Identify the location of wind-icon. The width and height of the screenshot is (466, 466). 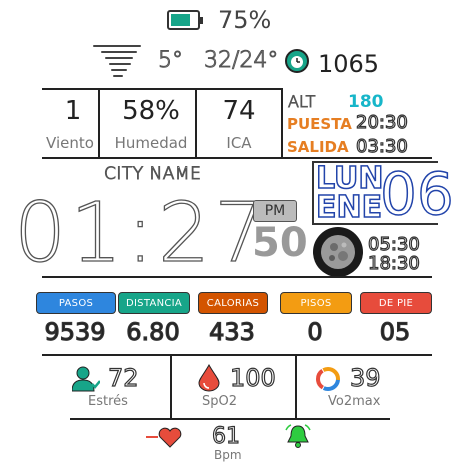
(117, 61).